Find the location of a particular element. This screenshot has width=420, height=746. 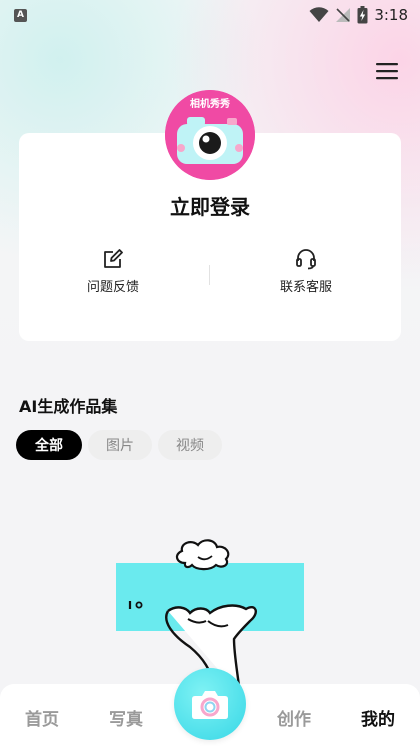

feedback-button: 问题反馈 is located at coordinates (113, 271).